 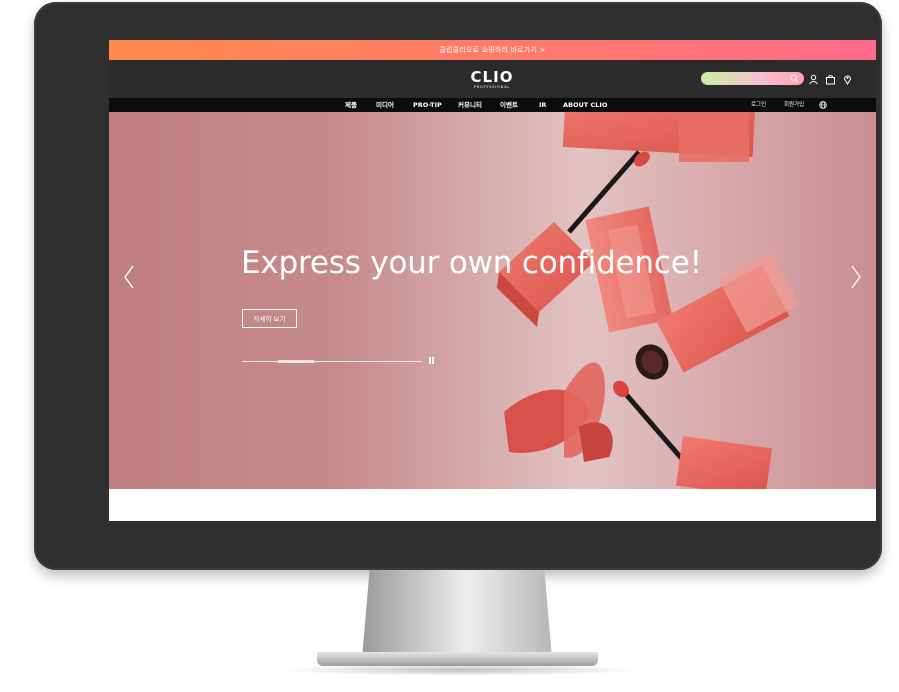 I want to click on monitor-stand-neck, so click(x=457, y=614).